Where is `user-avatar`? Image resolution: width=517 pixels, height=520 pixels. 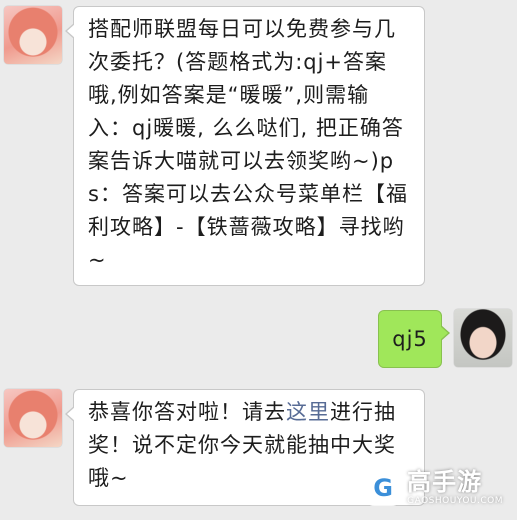
user-avatar is located at coordinates (483, 338).